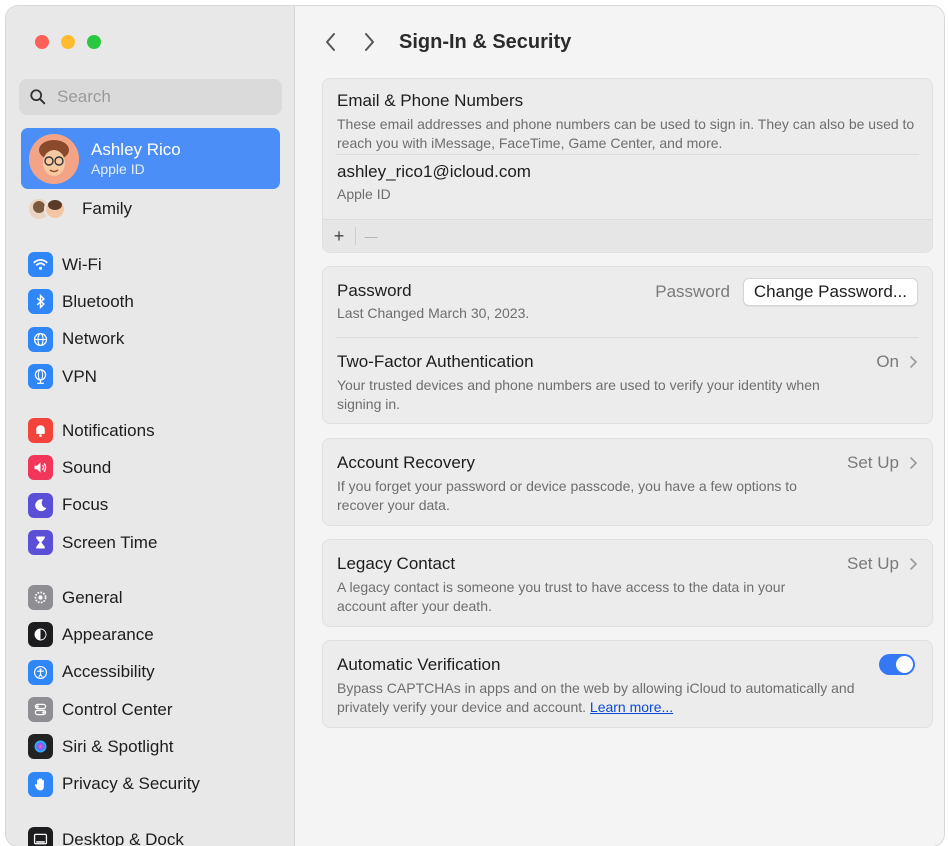 The image size is (948, 846). I want to click on sidebar-item-label: Control Center, so click(117, 709).